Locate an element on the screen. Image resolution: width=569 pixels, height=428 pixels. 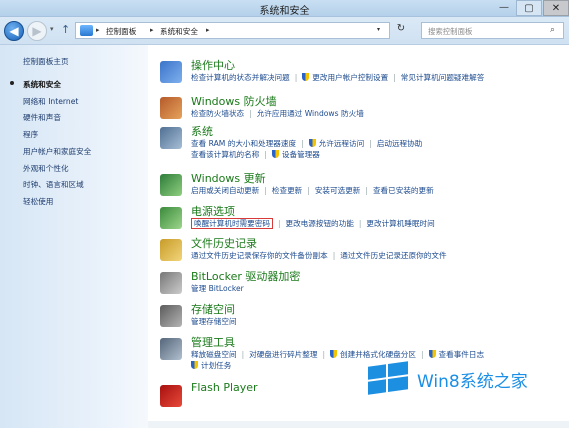
task-link: 更改计算机睡眠时间 is located at coordinates (400, 223).